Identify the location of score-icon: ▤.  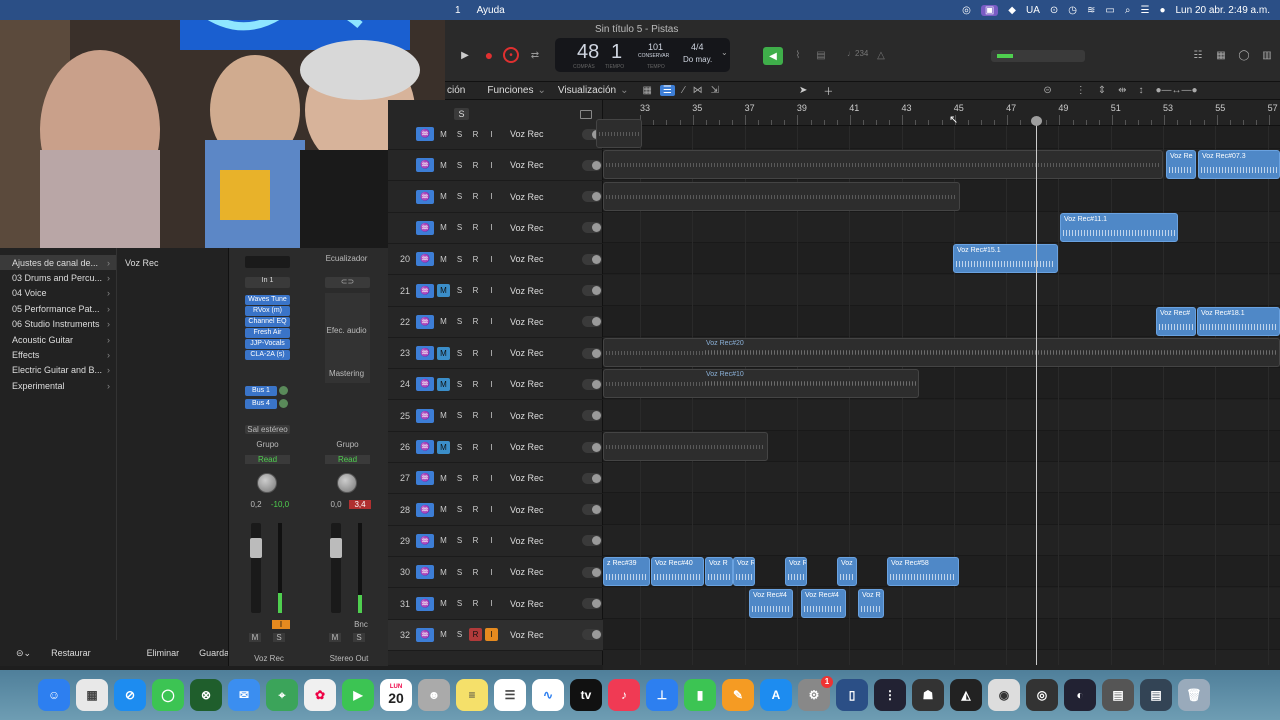
(821, 55).